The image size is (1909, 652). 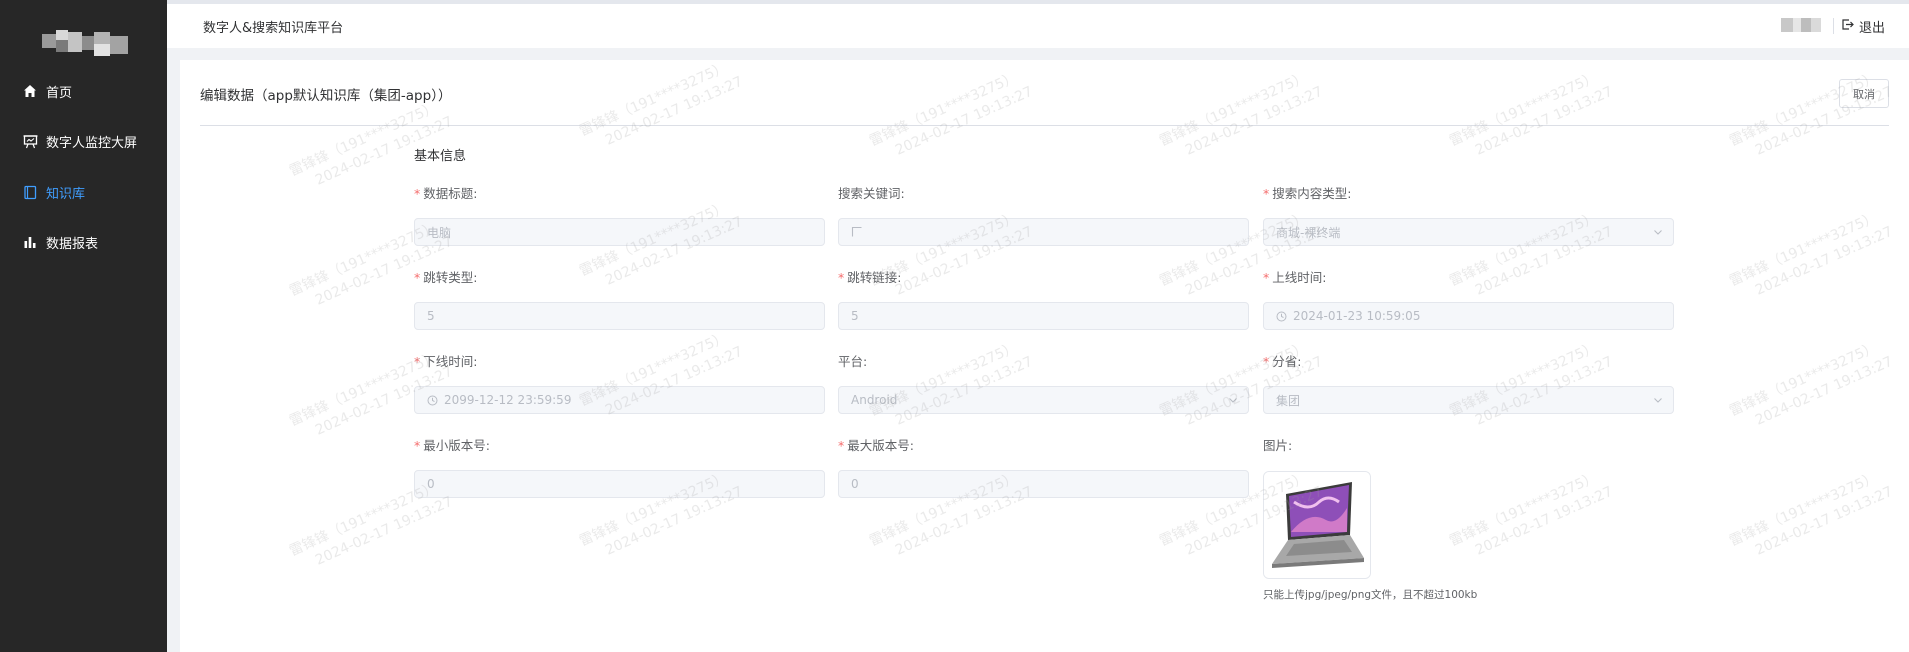 I want to click on field-value: 2099-12-12 23:59:59, so click(x=508, y=400).